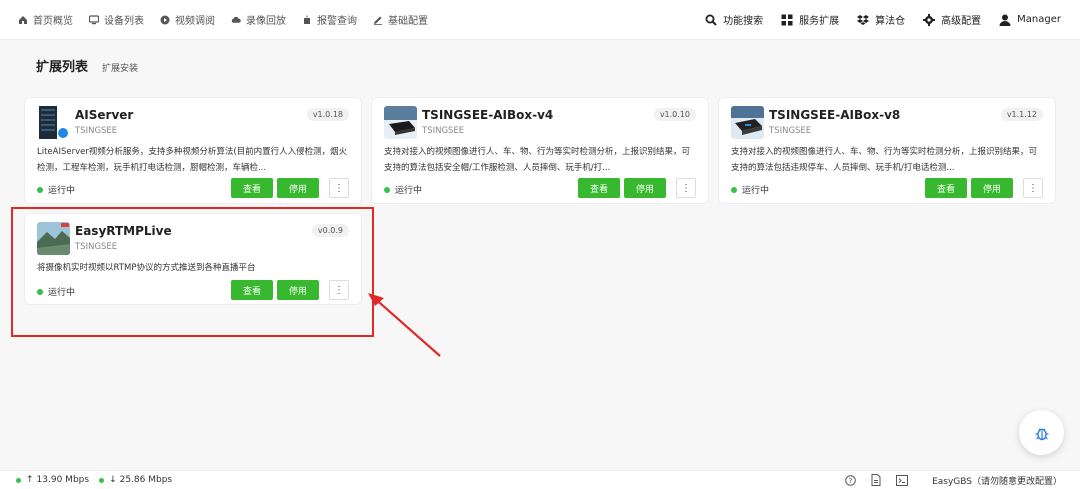  I want to click on extension-name: TSINGSEE-AIBox-v8, so click(835, 115).